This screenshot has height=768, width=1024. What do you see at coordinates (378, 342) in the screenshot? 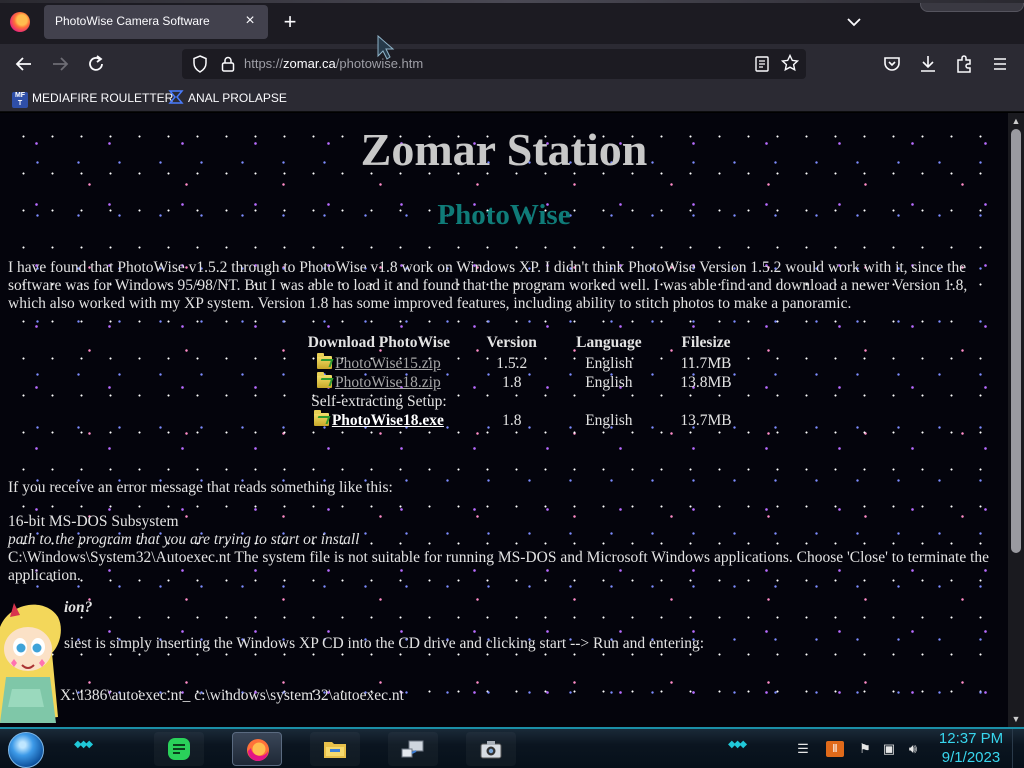
I see `column-header: Download PhotoWise` at bounding box center [378, 342].